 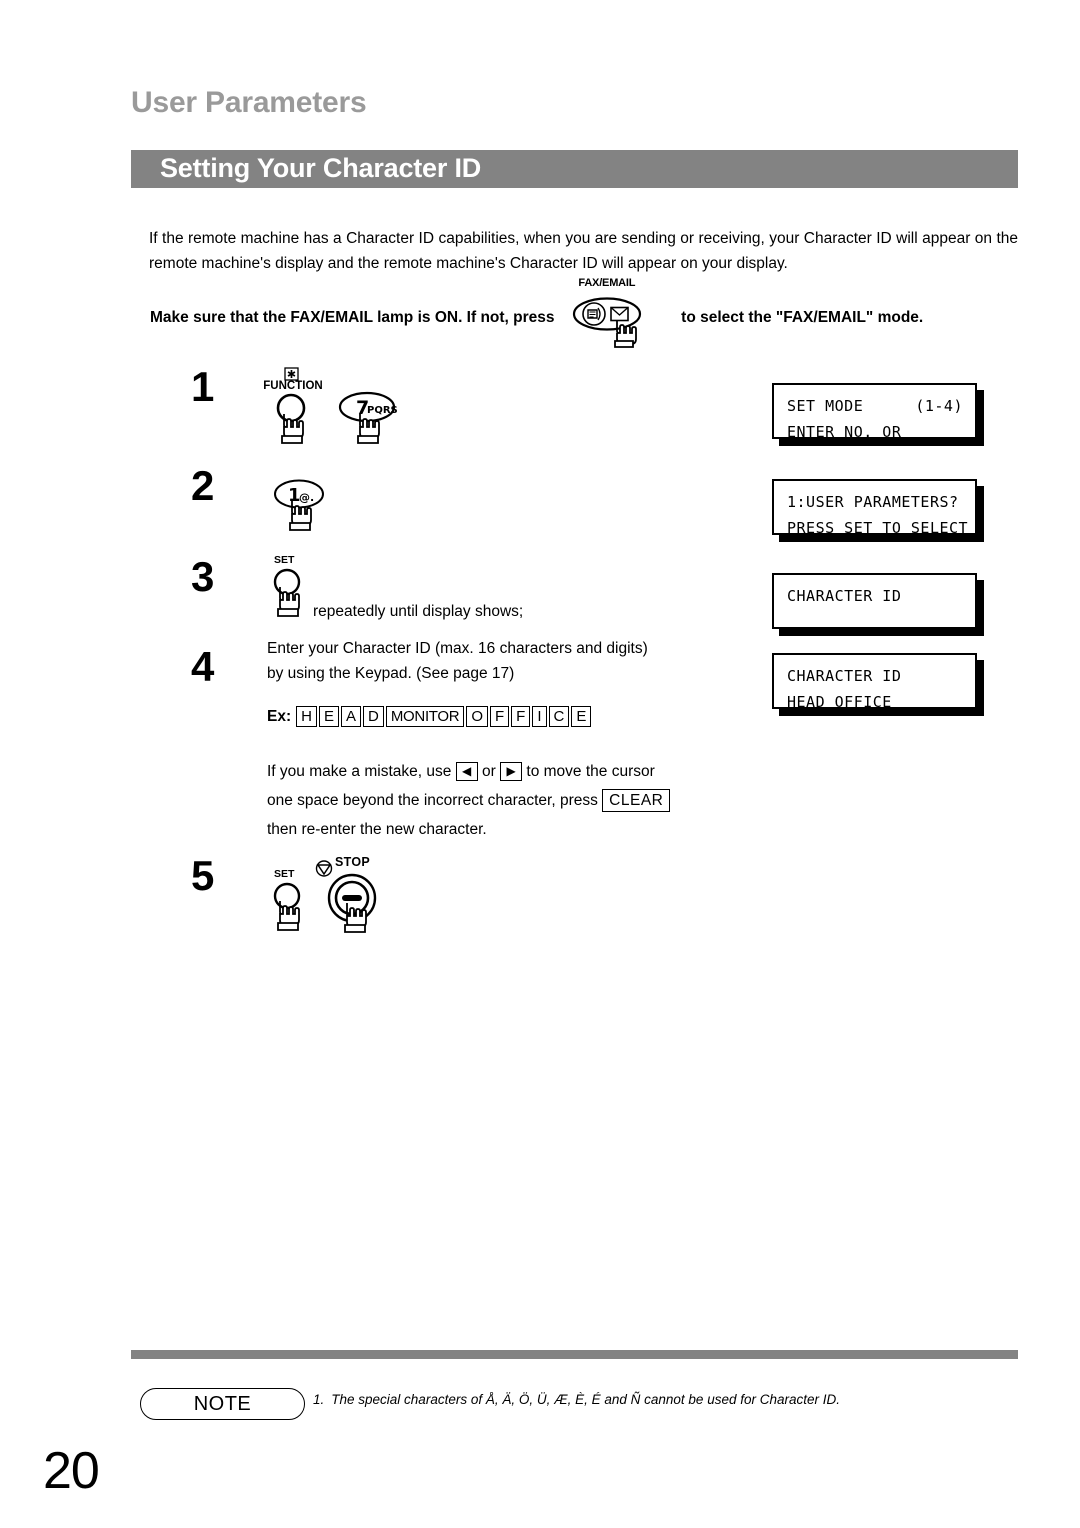 I want to click on lcd-display-step-4: CHARACTER ID HEAD OFFICE, so click(x=874, y=682).